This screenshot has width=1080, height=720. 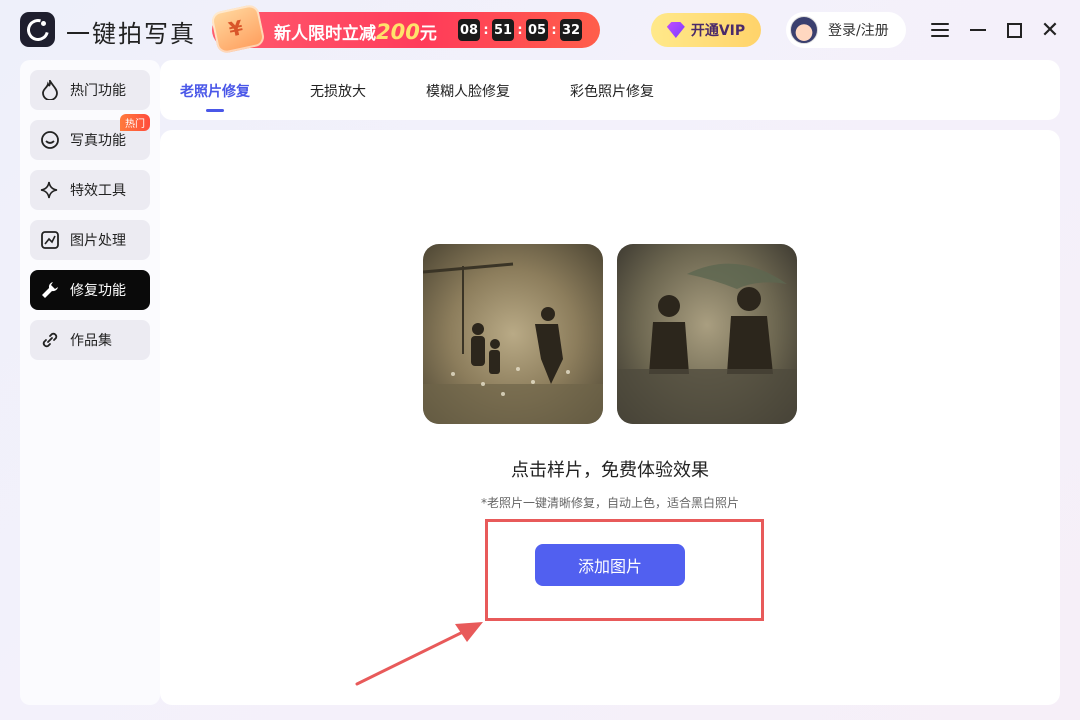 What do you see at coordinates (90, 382) in the screenshot?
I see `sidebar: 热门功能 写真功能 热门 特效工具 图片处理 修复功能 作品集` at bounding box center [90, 382].